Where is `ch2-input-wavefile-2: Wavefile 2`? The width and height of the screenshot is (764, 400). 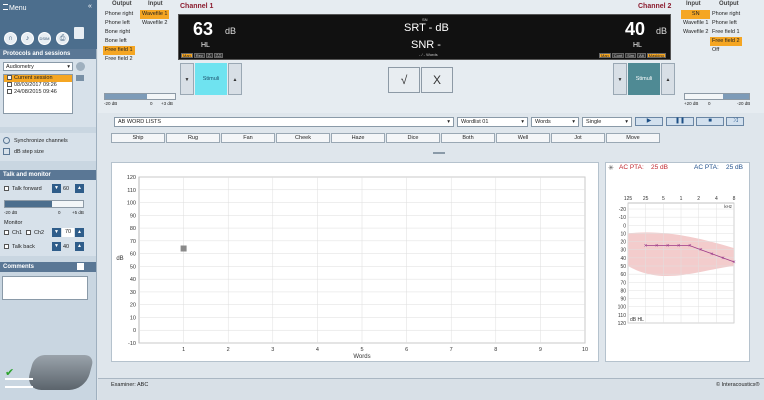 ch2-input-wavefile-2: Wavefile 2 is located at coordinates (695, 32).